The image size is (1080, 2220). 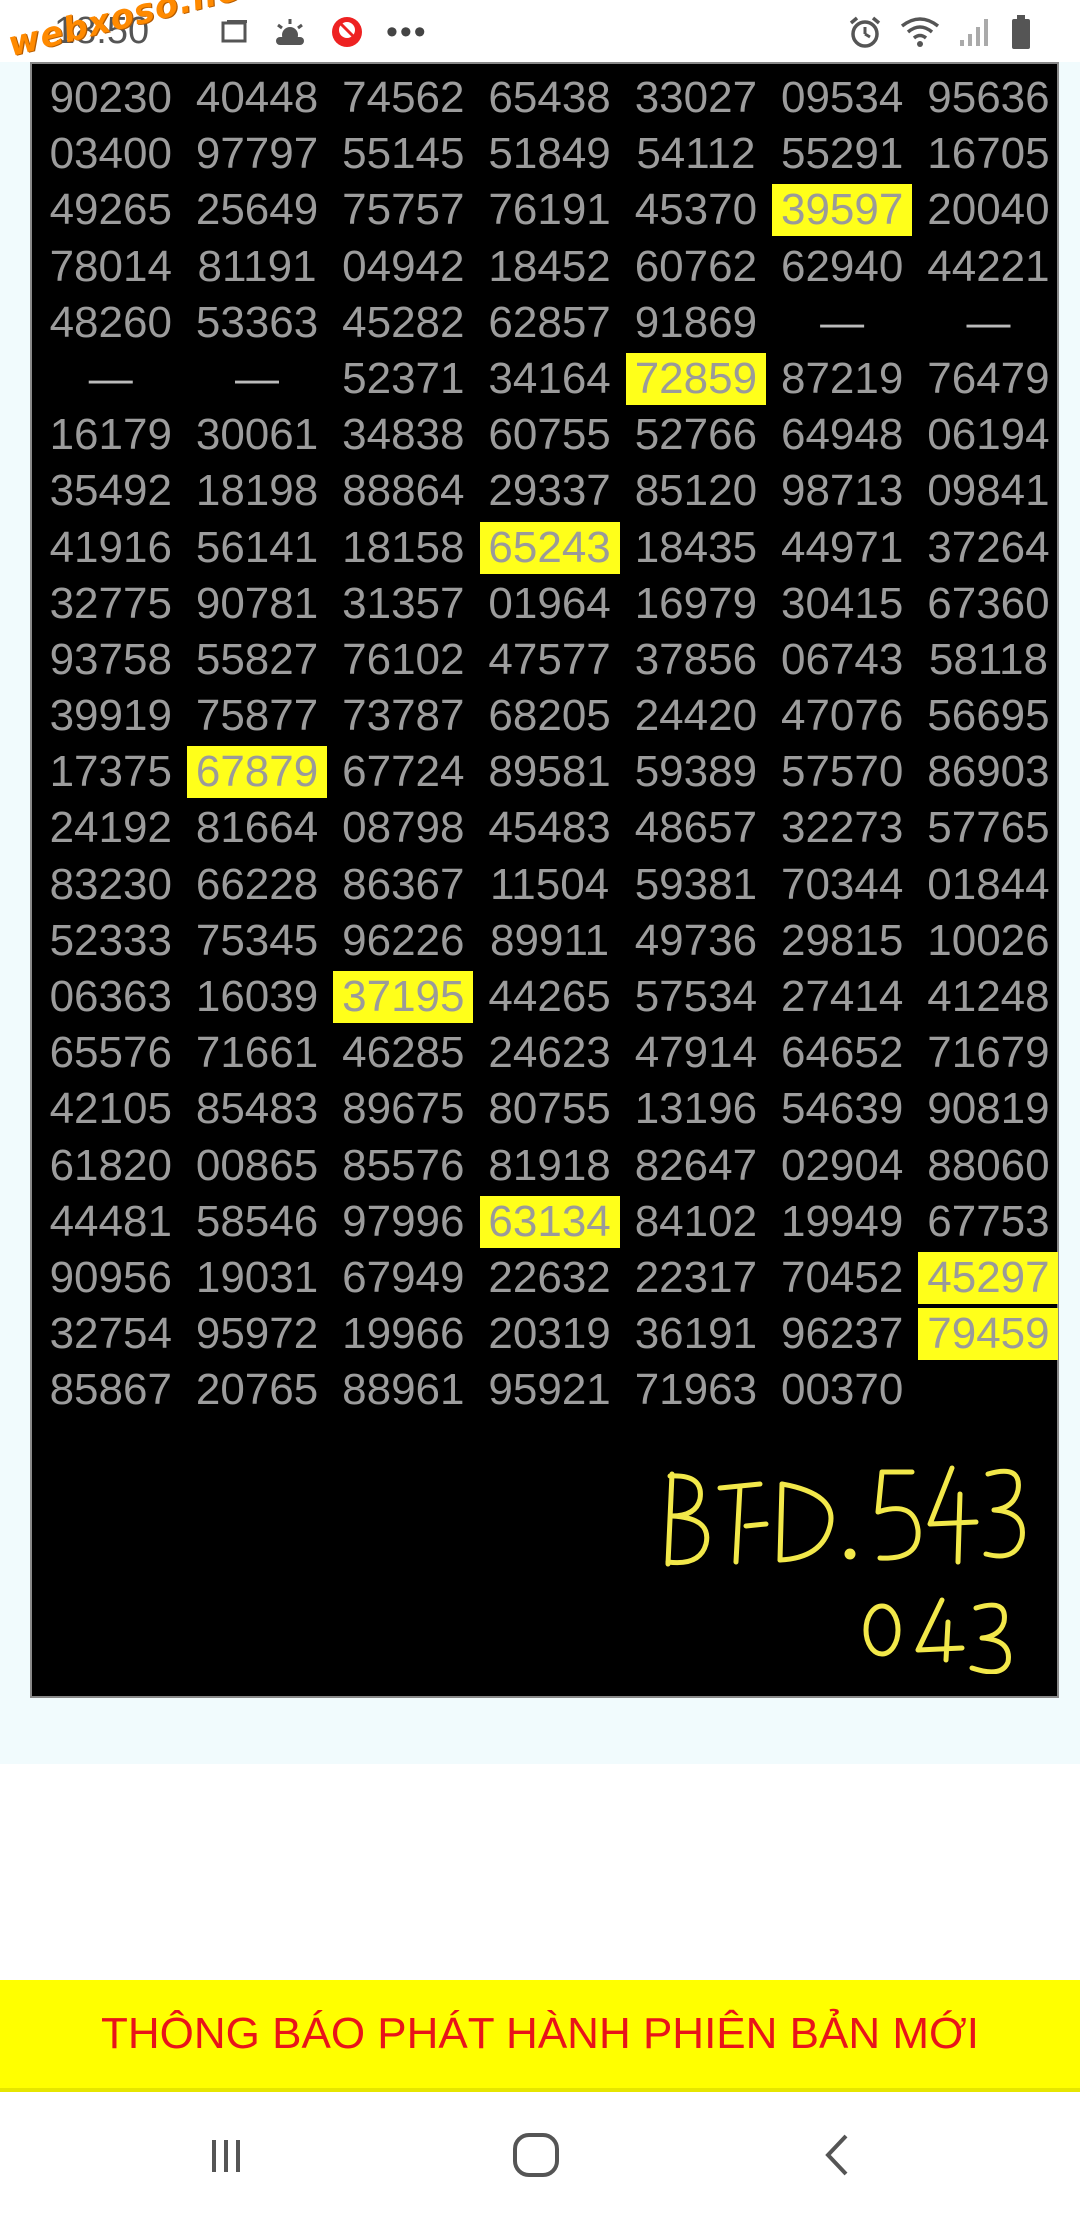 What do you see at coordinates (403, 1277) in the screenshot?
I see `number-cell: 67949` at bounding box center [403, 1277].